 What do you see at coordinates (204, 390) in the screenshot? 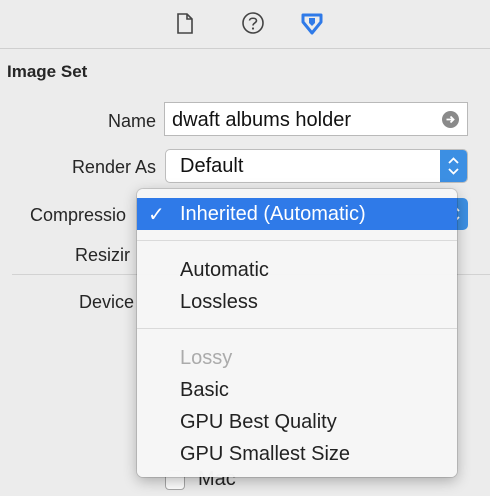
I see `menu-item-label: Basic` at bounding box center [204, 390].